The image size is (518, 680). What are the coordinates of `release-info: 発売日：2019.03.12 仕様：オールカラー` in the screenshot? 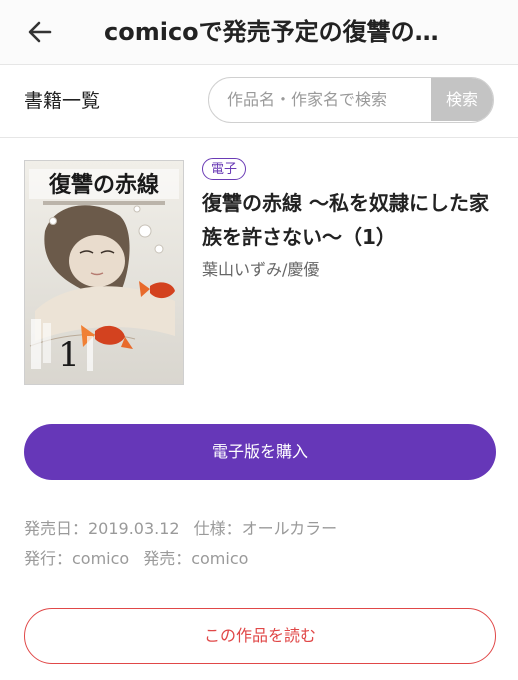 It's located at (180, 529).